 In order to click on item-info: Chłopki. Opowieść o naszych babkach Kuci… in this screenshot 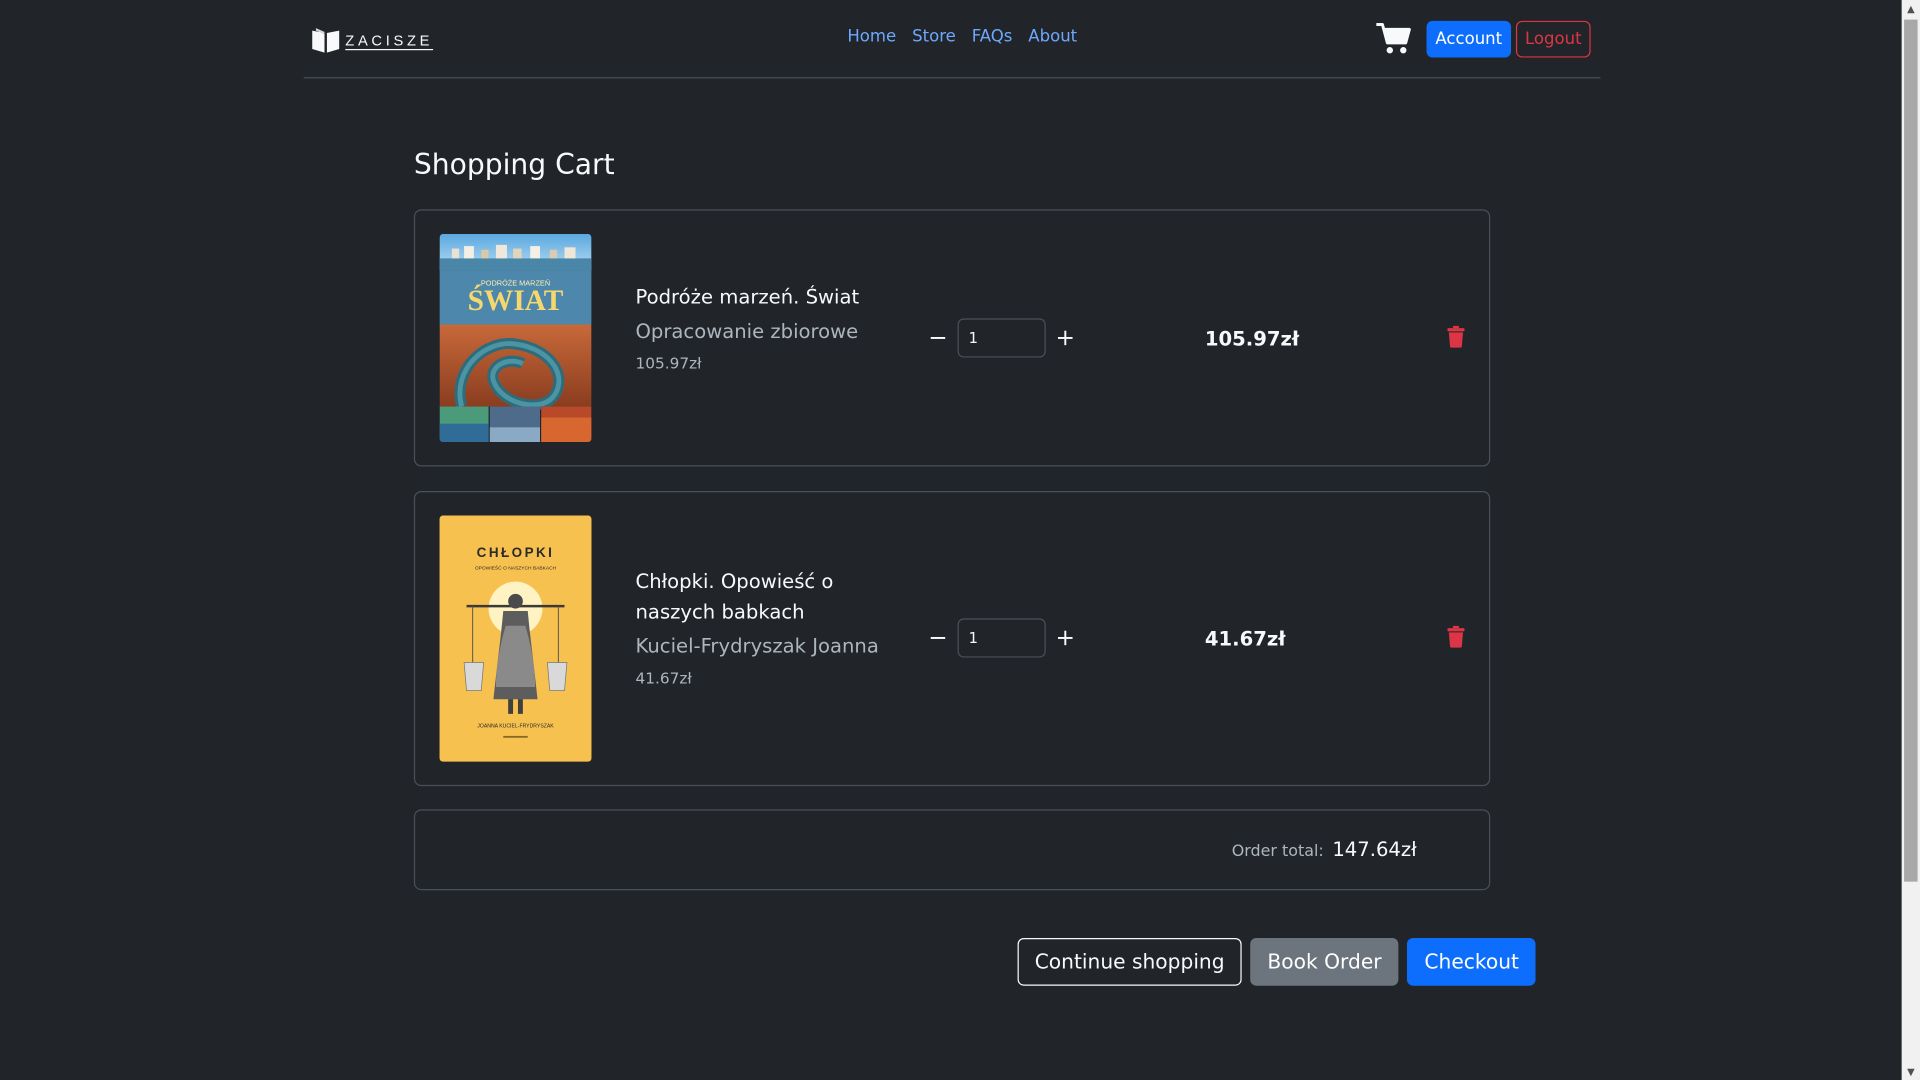, I will do `click(758, 626)`.